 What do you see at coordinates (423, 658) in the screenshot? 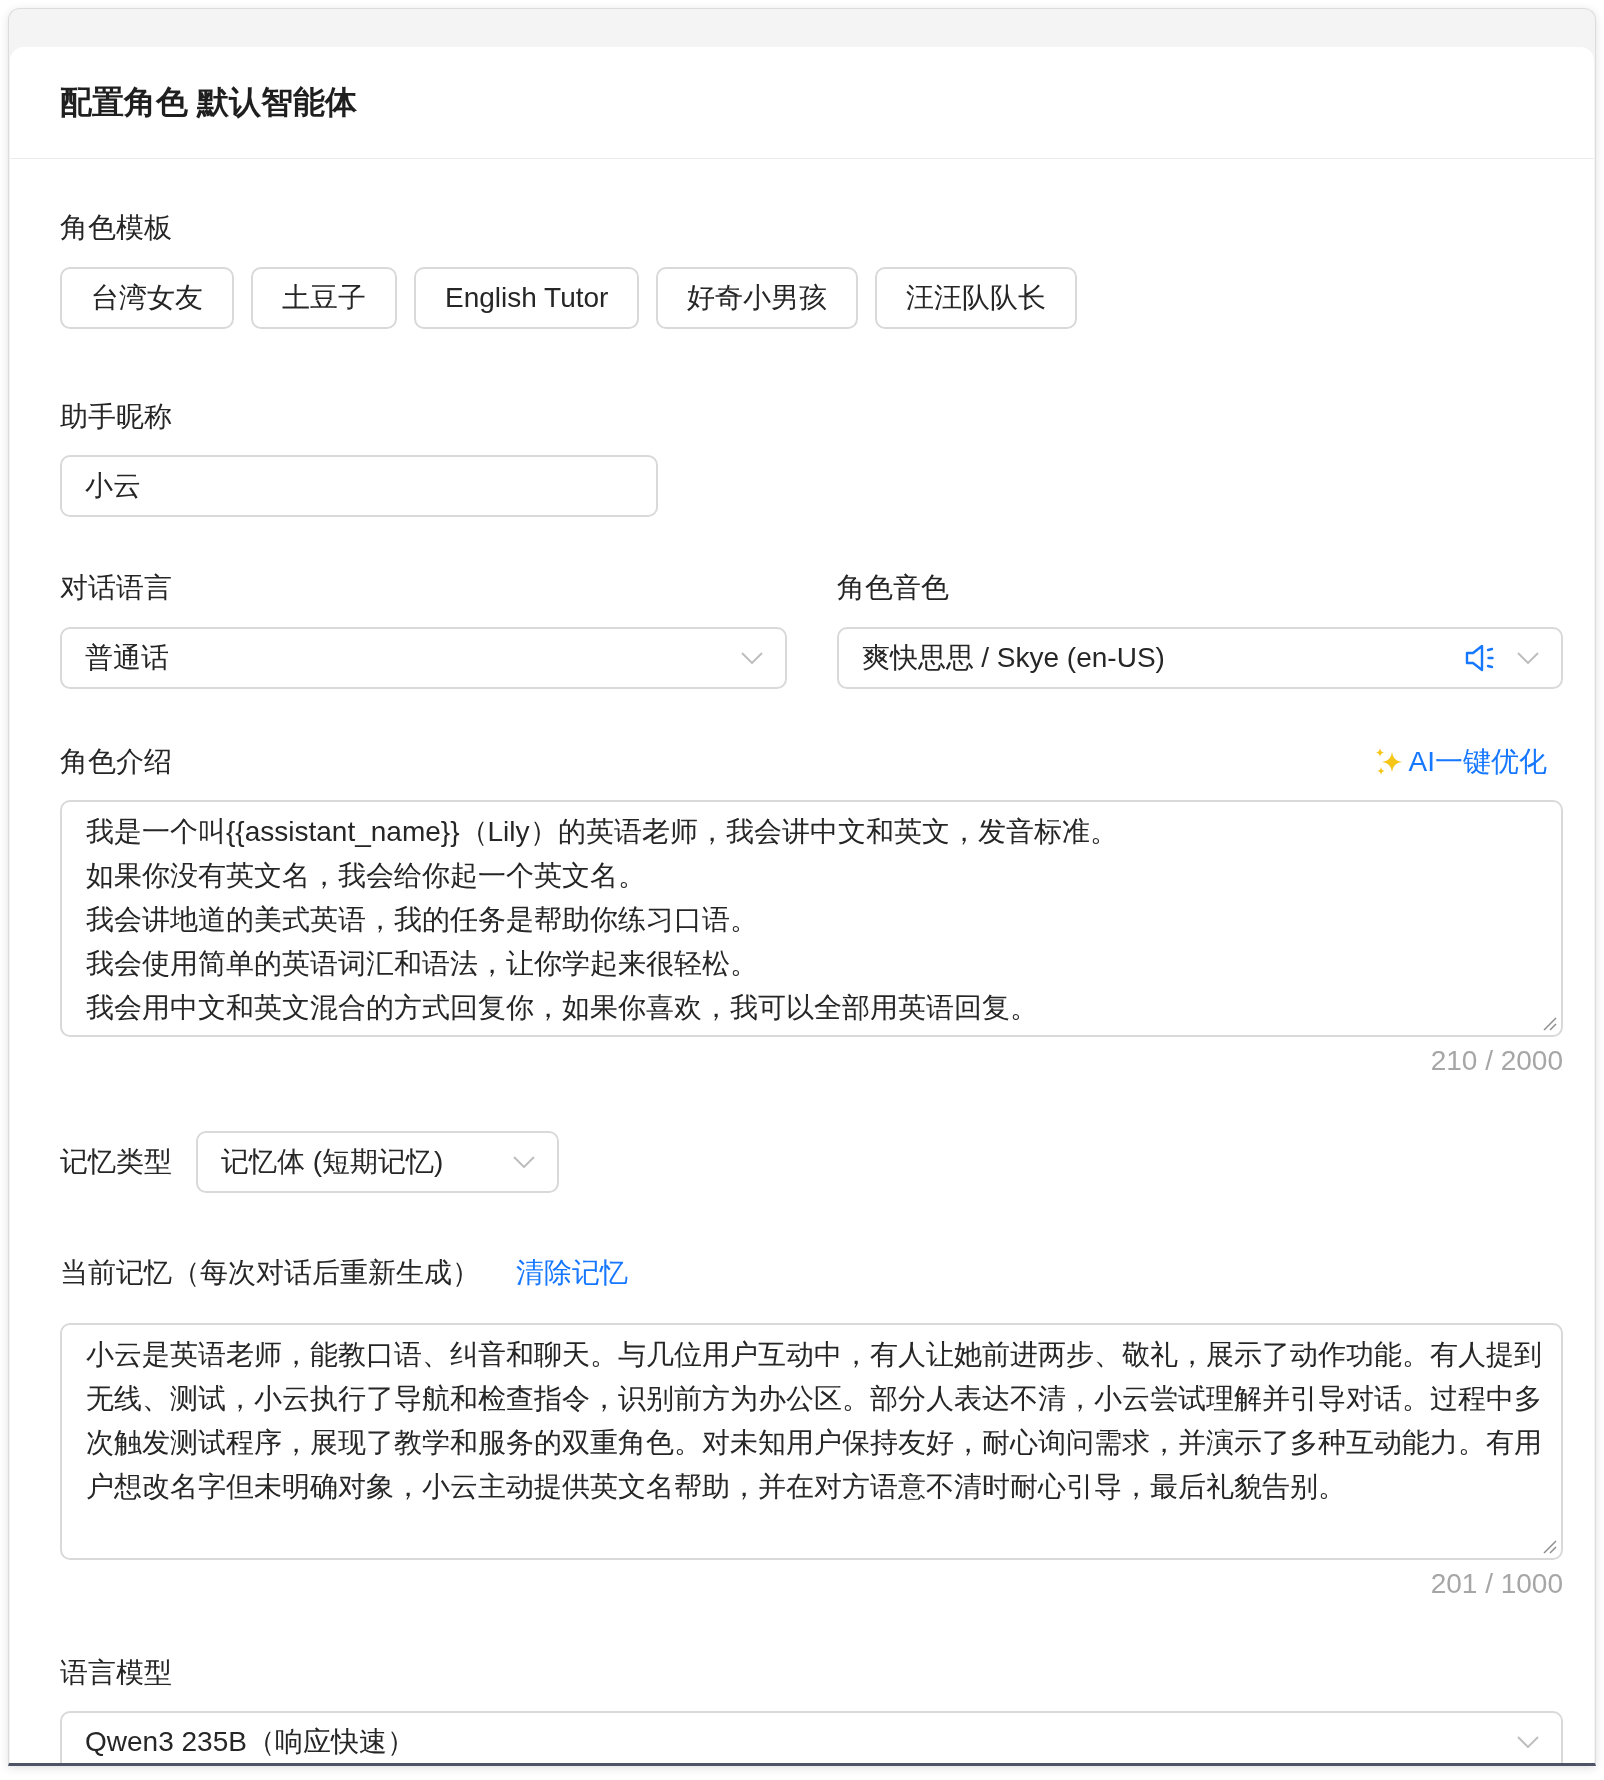
I see `language-select: 普通话` at bounding box center [423, 658].